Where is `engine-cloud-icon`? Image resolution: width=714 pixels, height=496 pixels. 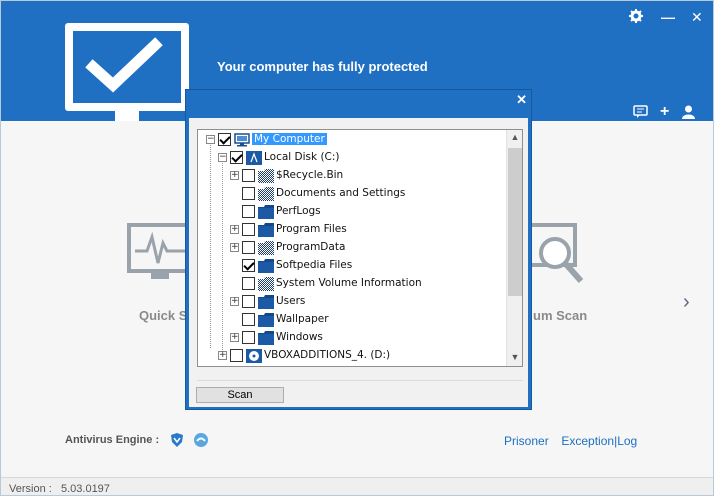 engine-cloud-icon is located at coordinates (201, 440).